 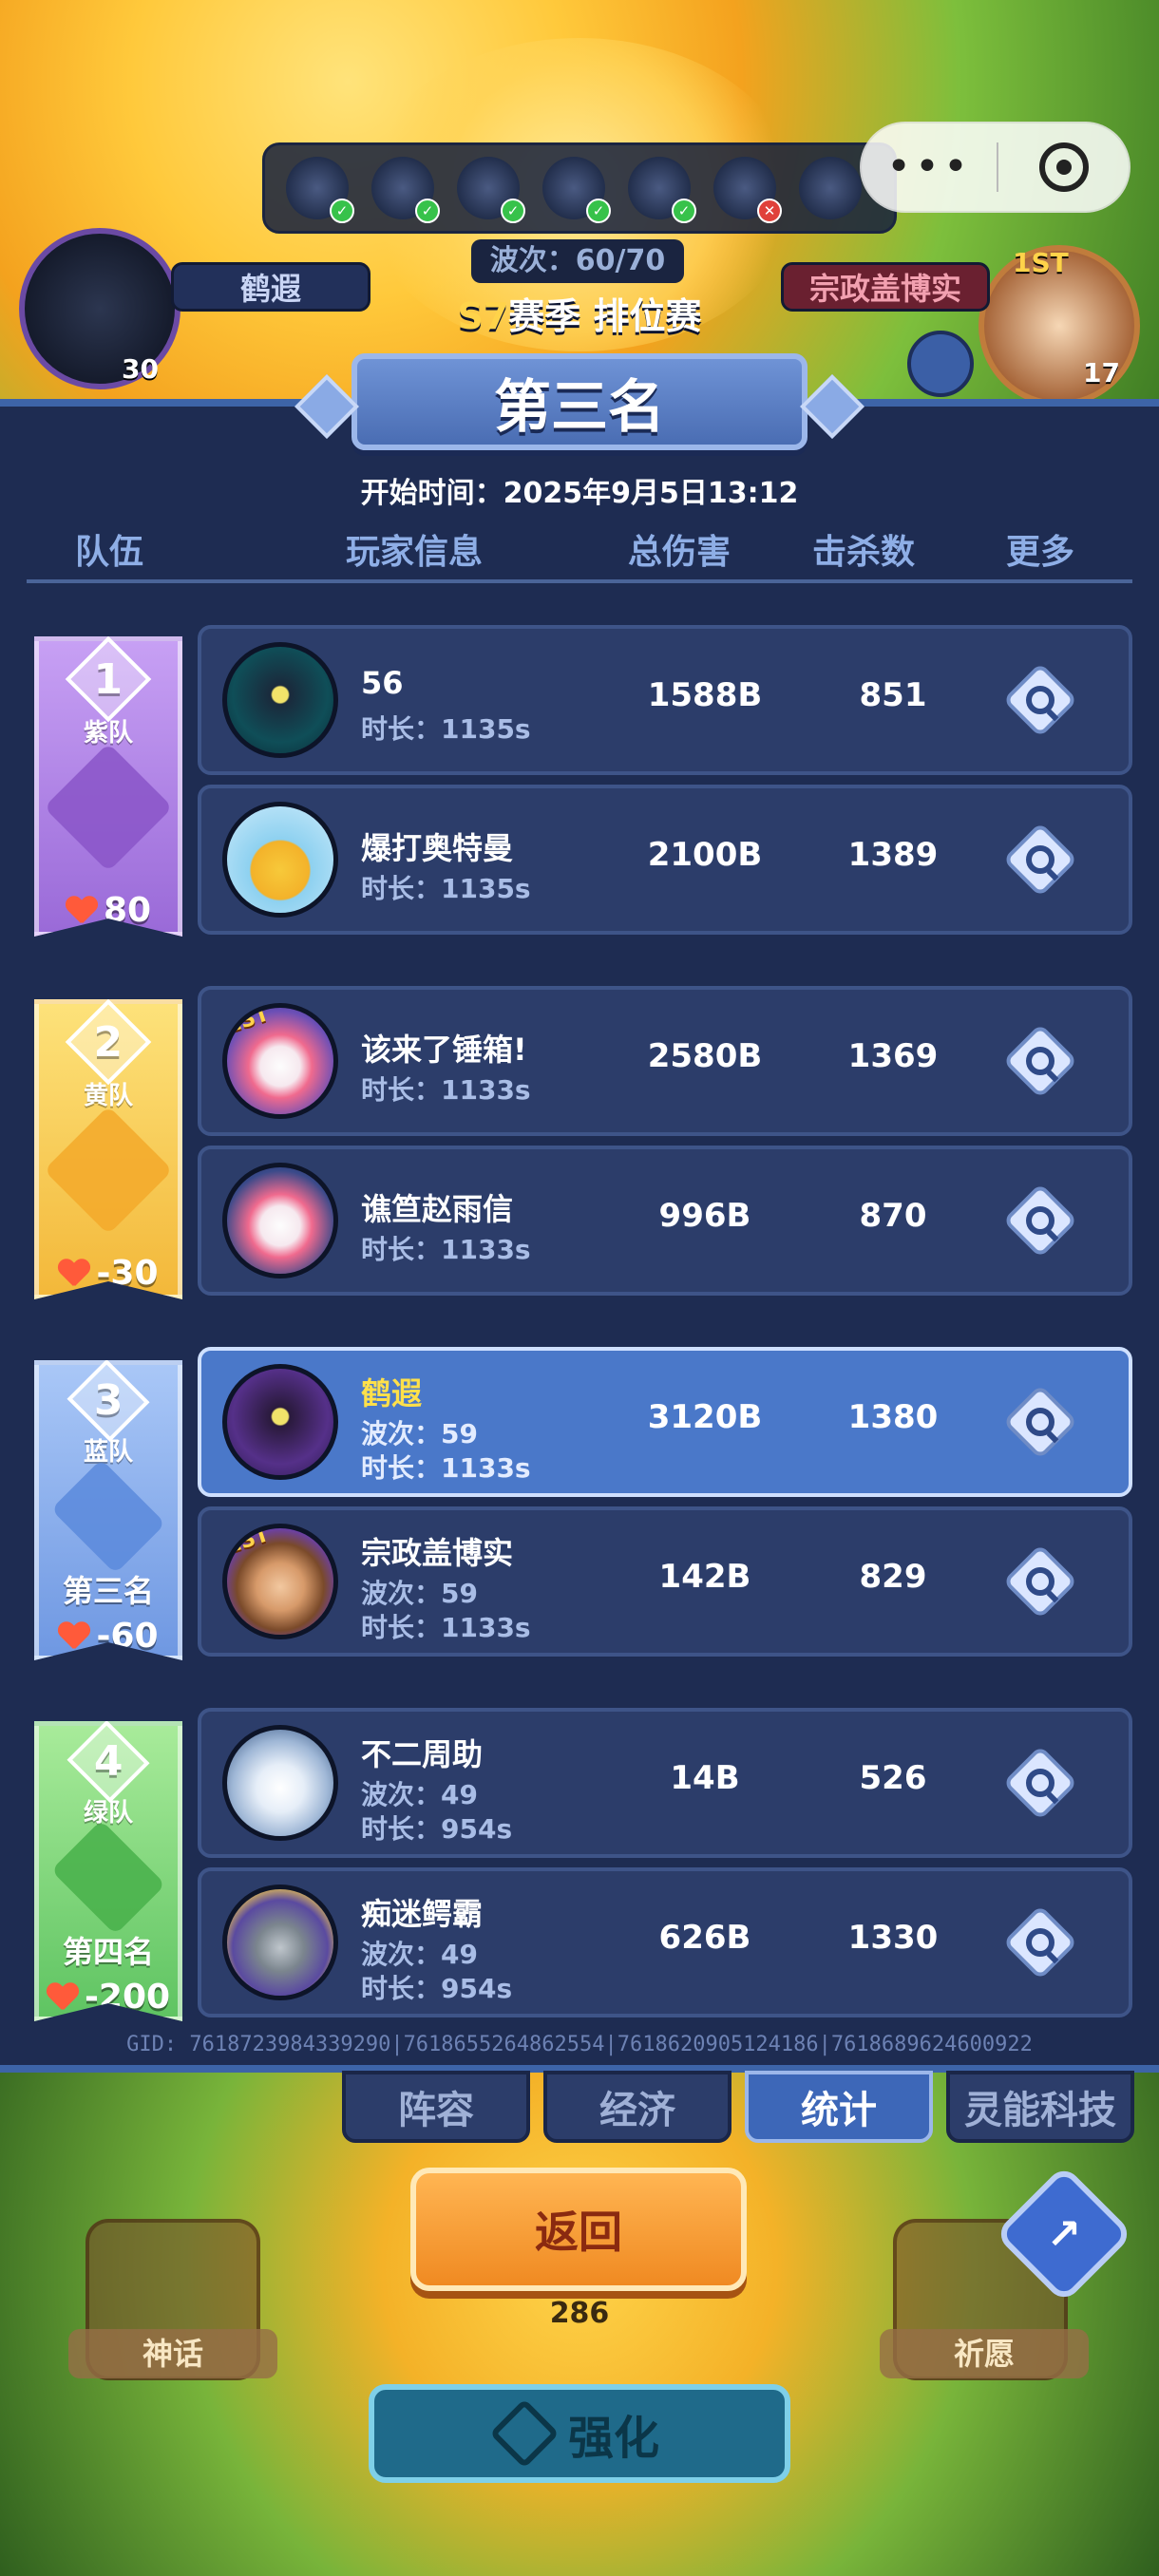 What do you see at coordinates (422, 1914) in the screenshot?
I see `player-name: 痴迷鳄霸` at bounding box center [422, 1914].